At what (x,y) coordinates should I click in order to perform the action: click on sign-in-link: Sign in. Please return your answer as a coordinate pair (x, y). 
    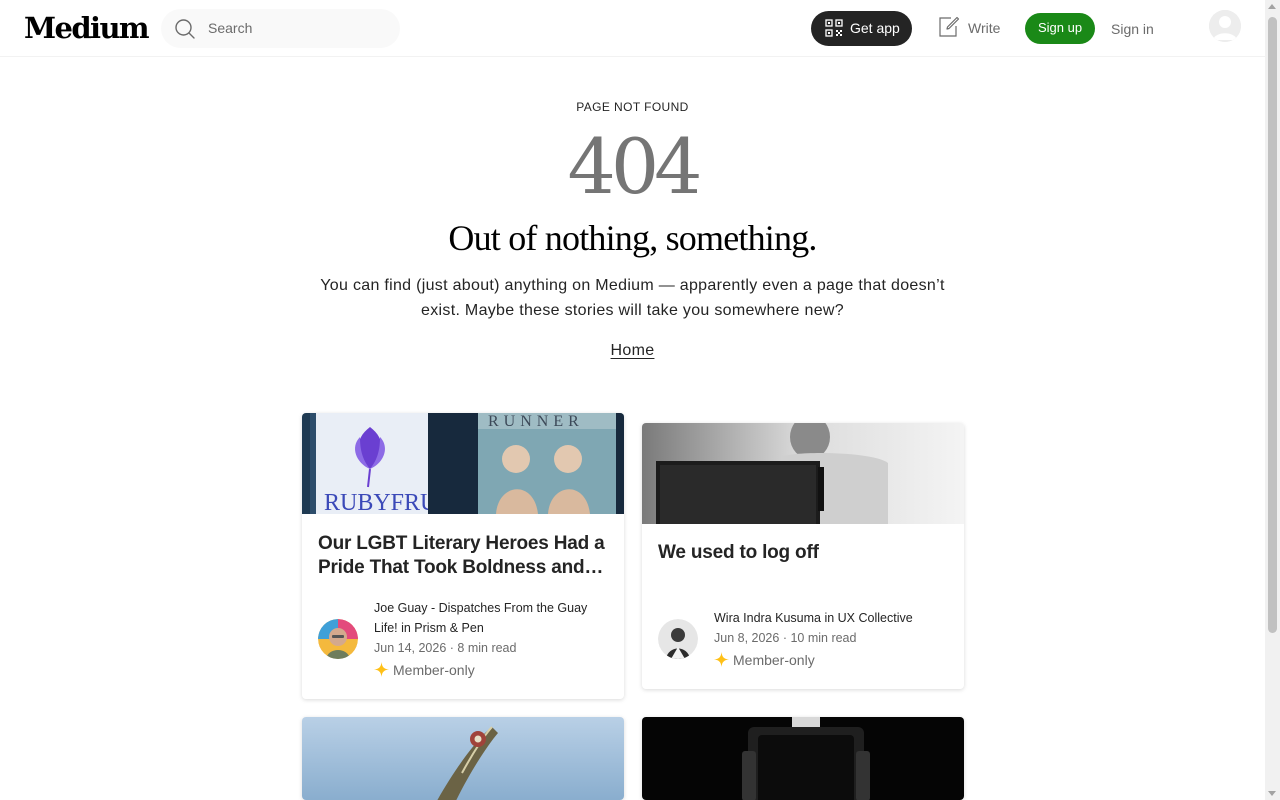
    Looking at the image, I should click on (1132, 29).